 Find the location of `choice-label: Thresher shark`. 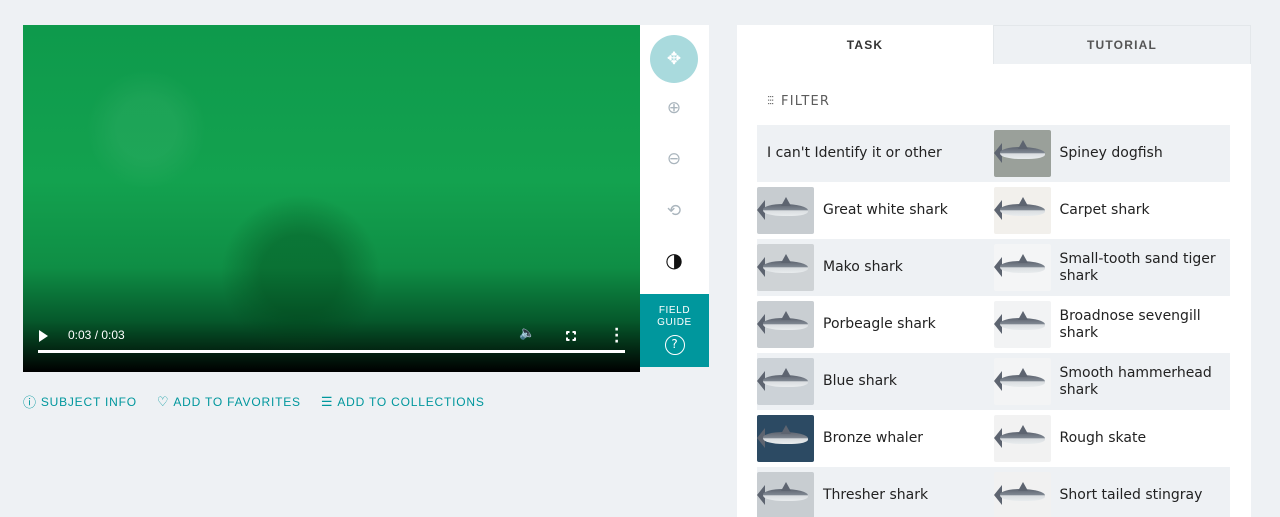

choice-label: Thresher shark is located at coordinates (876, 495).